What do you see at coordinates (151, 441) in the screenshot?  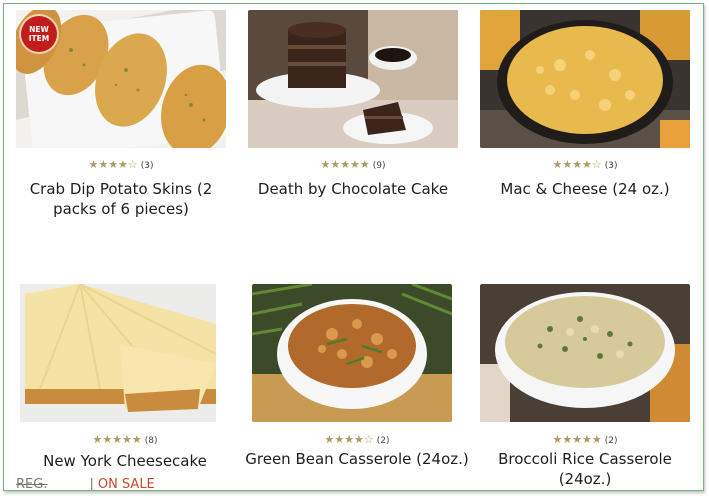 I see `review-count: (8)` at bounding box center [151, 441].